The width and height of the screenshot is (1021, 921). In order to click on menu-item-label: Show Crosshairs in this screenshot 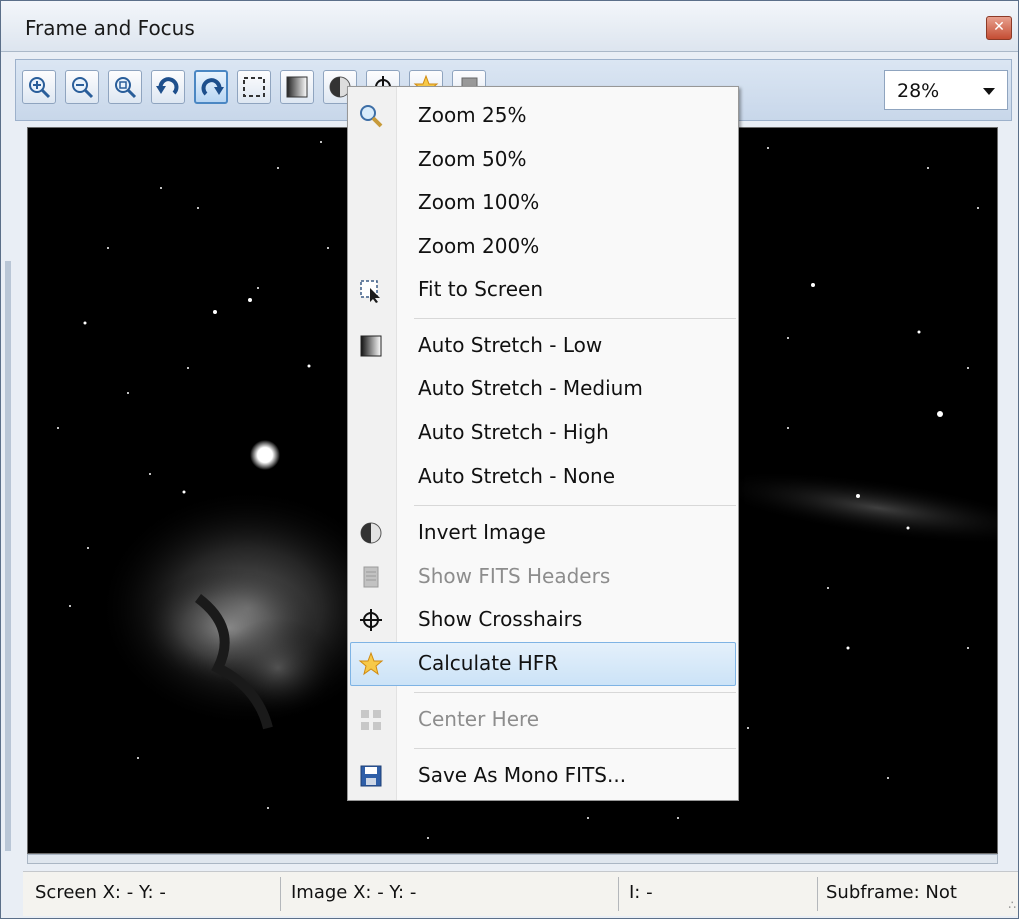, I will do `click(500, 619)`.